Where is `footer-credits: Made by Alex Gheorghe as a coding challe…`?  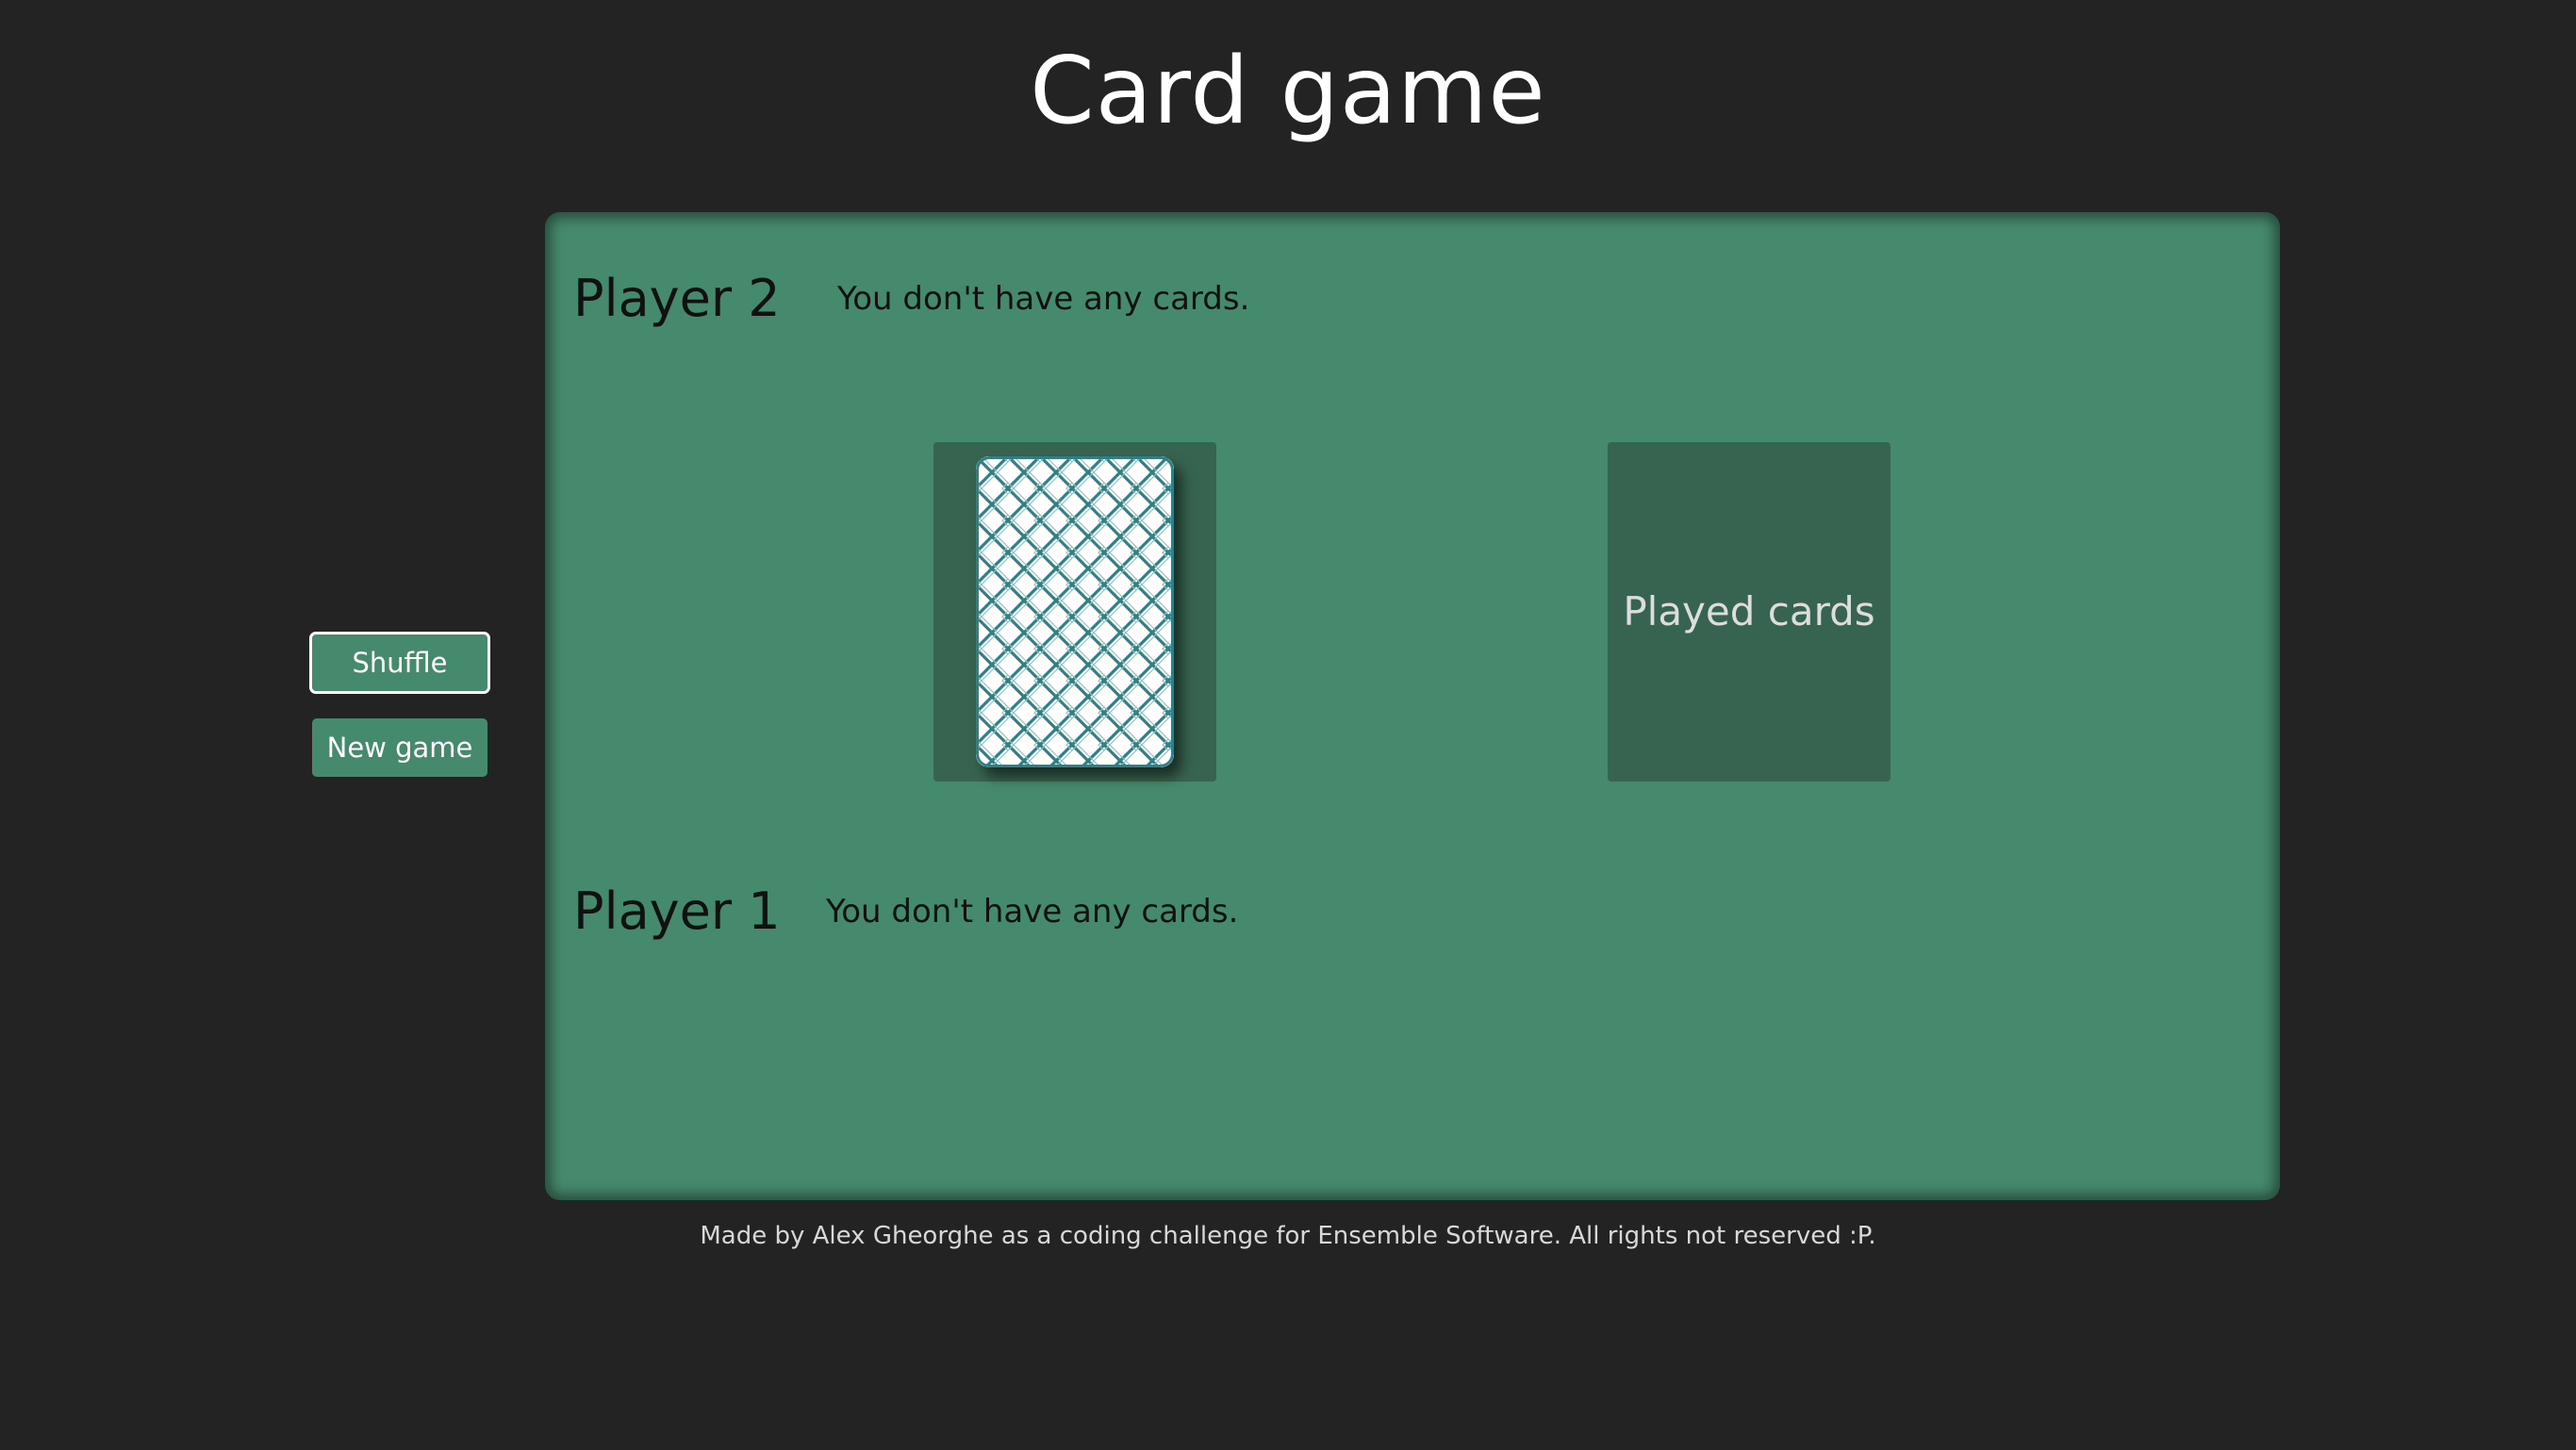 footer-credits: Made by Alex Gheorghe as a coding challe… is located at coordinates (1288, 1236).